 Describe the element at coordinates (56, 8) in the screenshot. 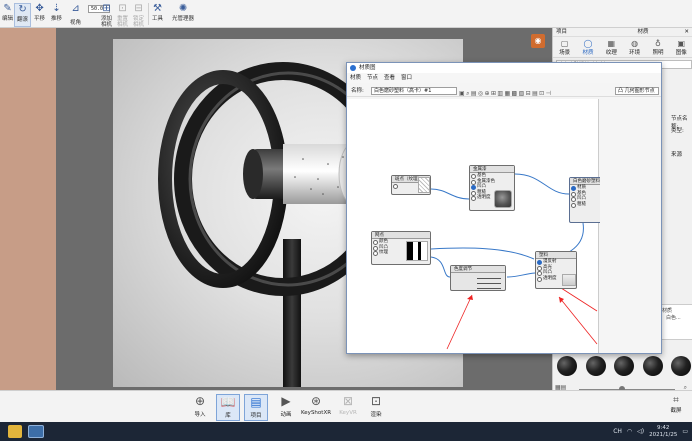

I see `dolly-icon: ⇣` at that location.